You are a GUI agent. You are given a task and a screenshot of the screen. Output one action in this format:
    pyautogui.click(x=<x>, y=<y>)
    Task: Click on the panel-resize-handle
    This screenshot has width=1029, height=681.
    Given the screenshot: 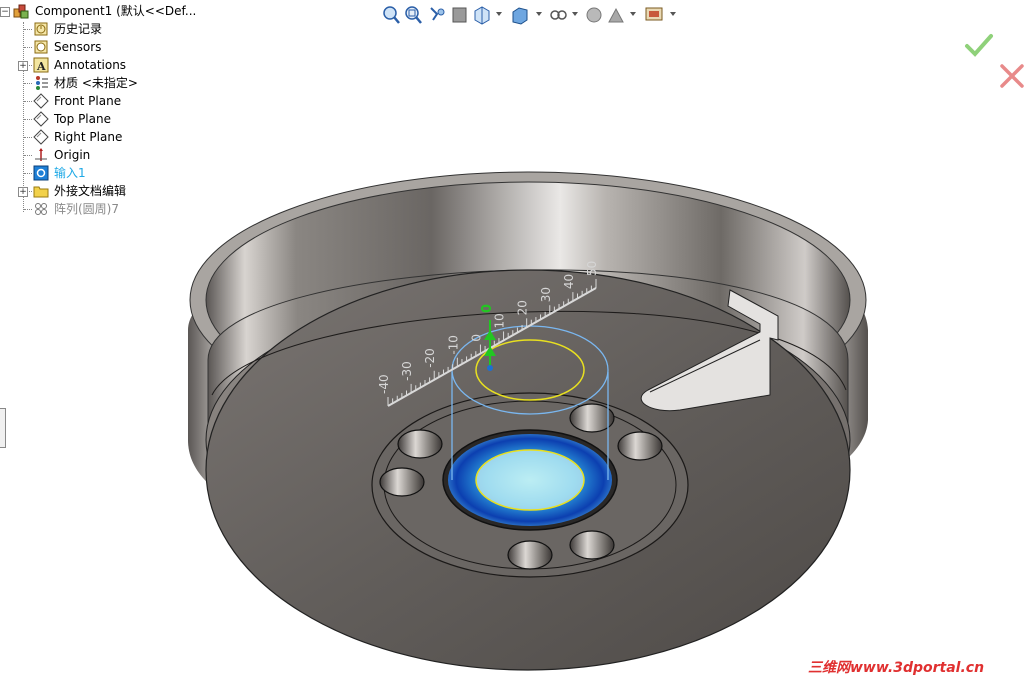 What is the action you would take?
    pyautogui.click(x=3, y=428)
    